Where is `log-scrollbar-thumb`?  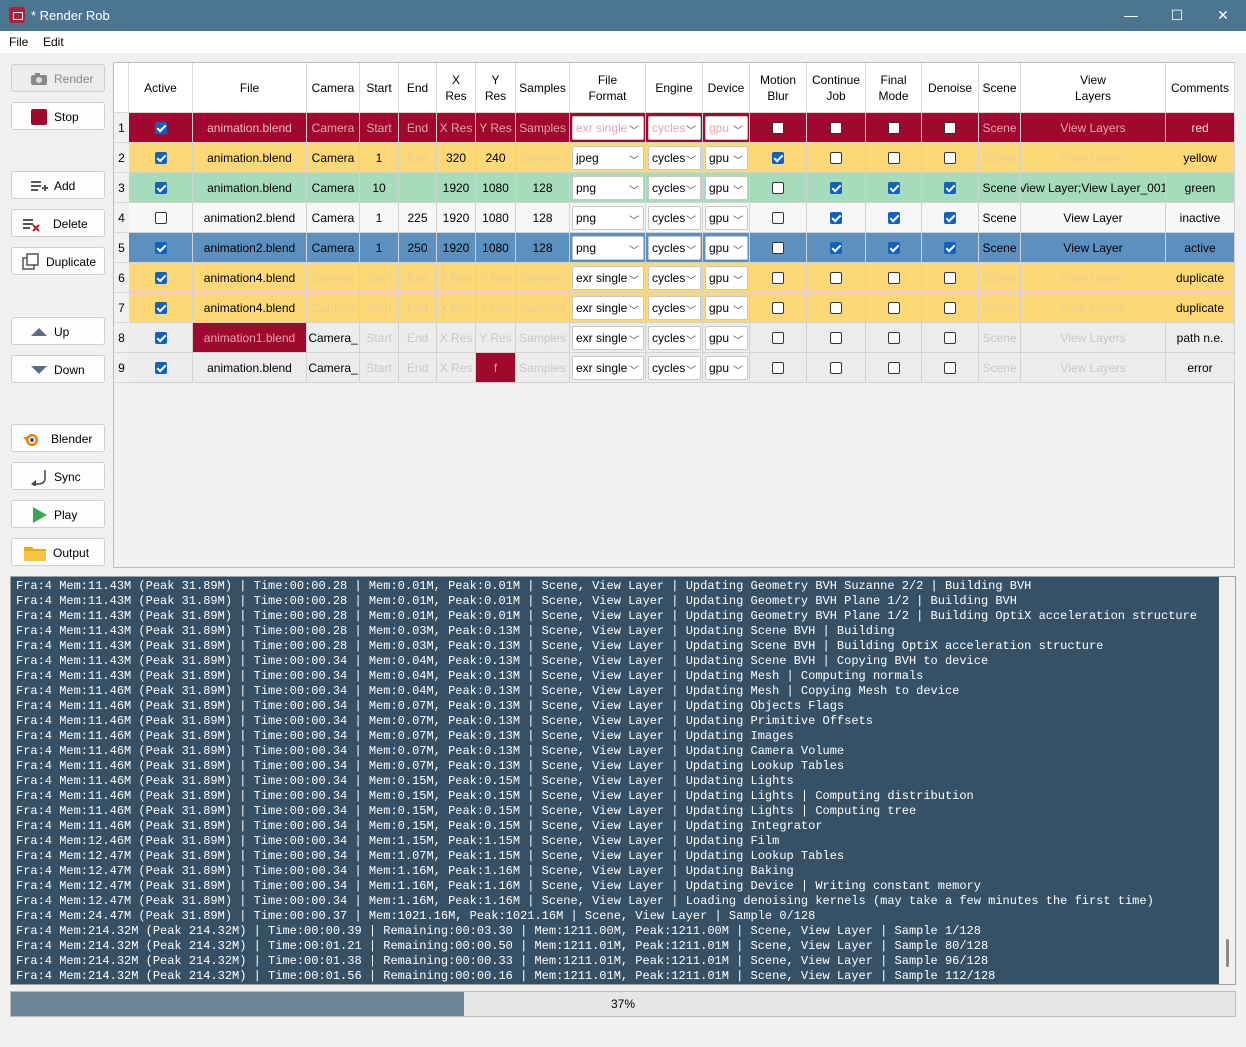 log-scrollbar-thumb is located at coordinates (1227, 953).